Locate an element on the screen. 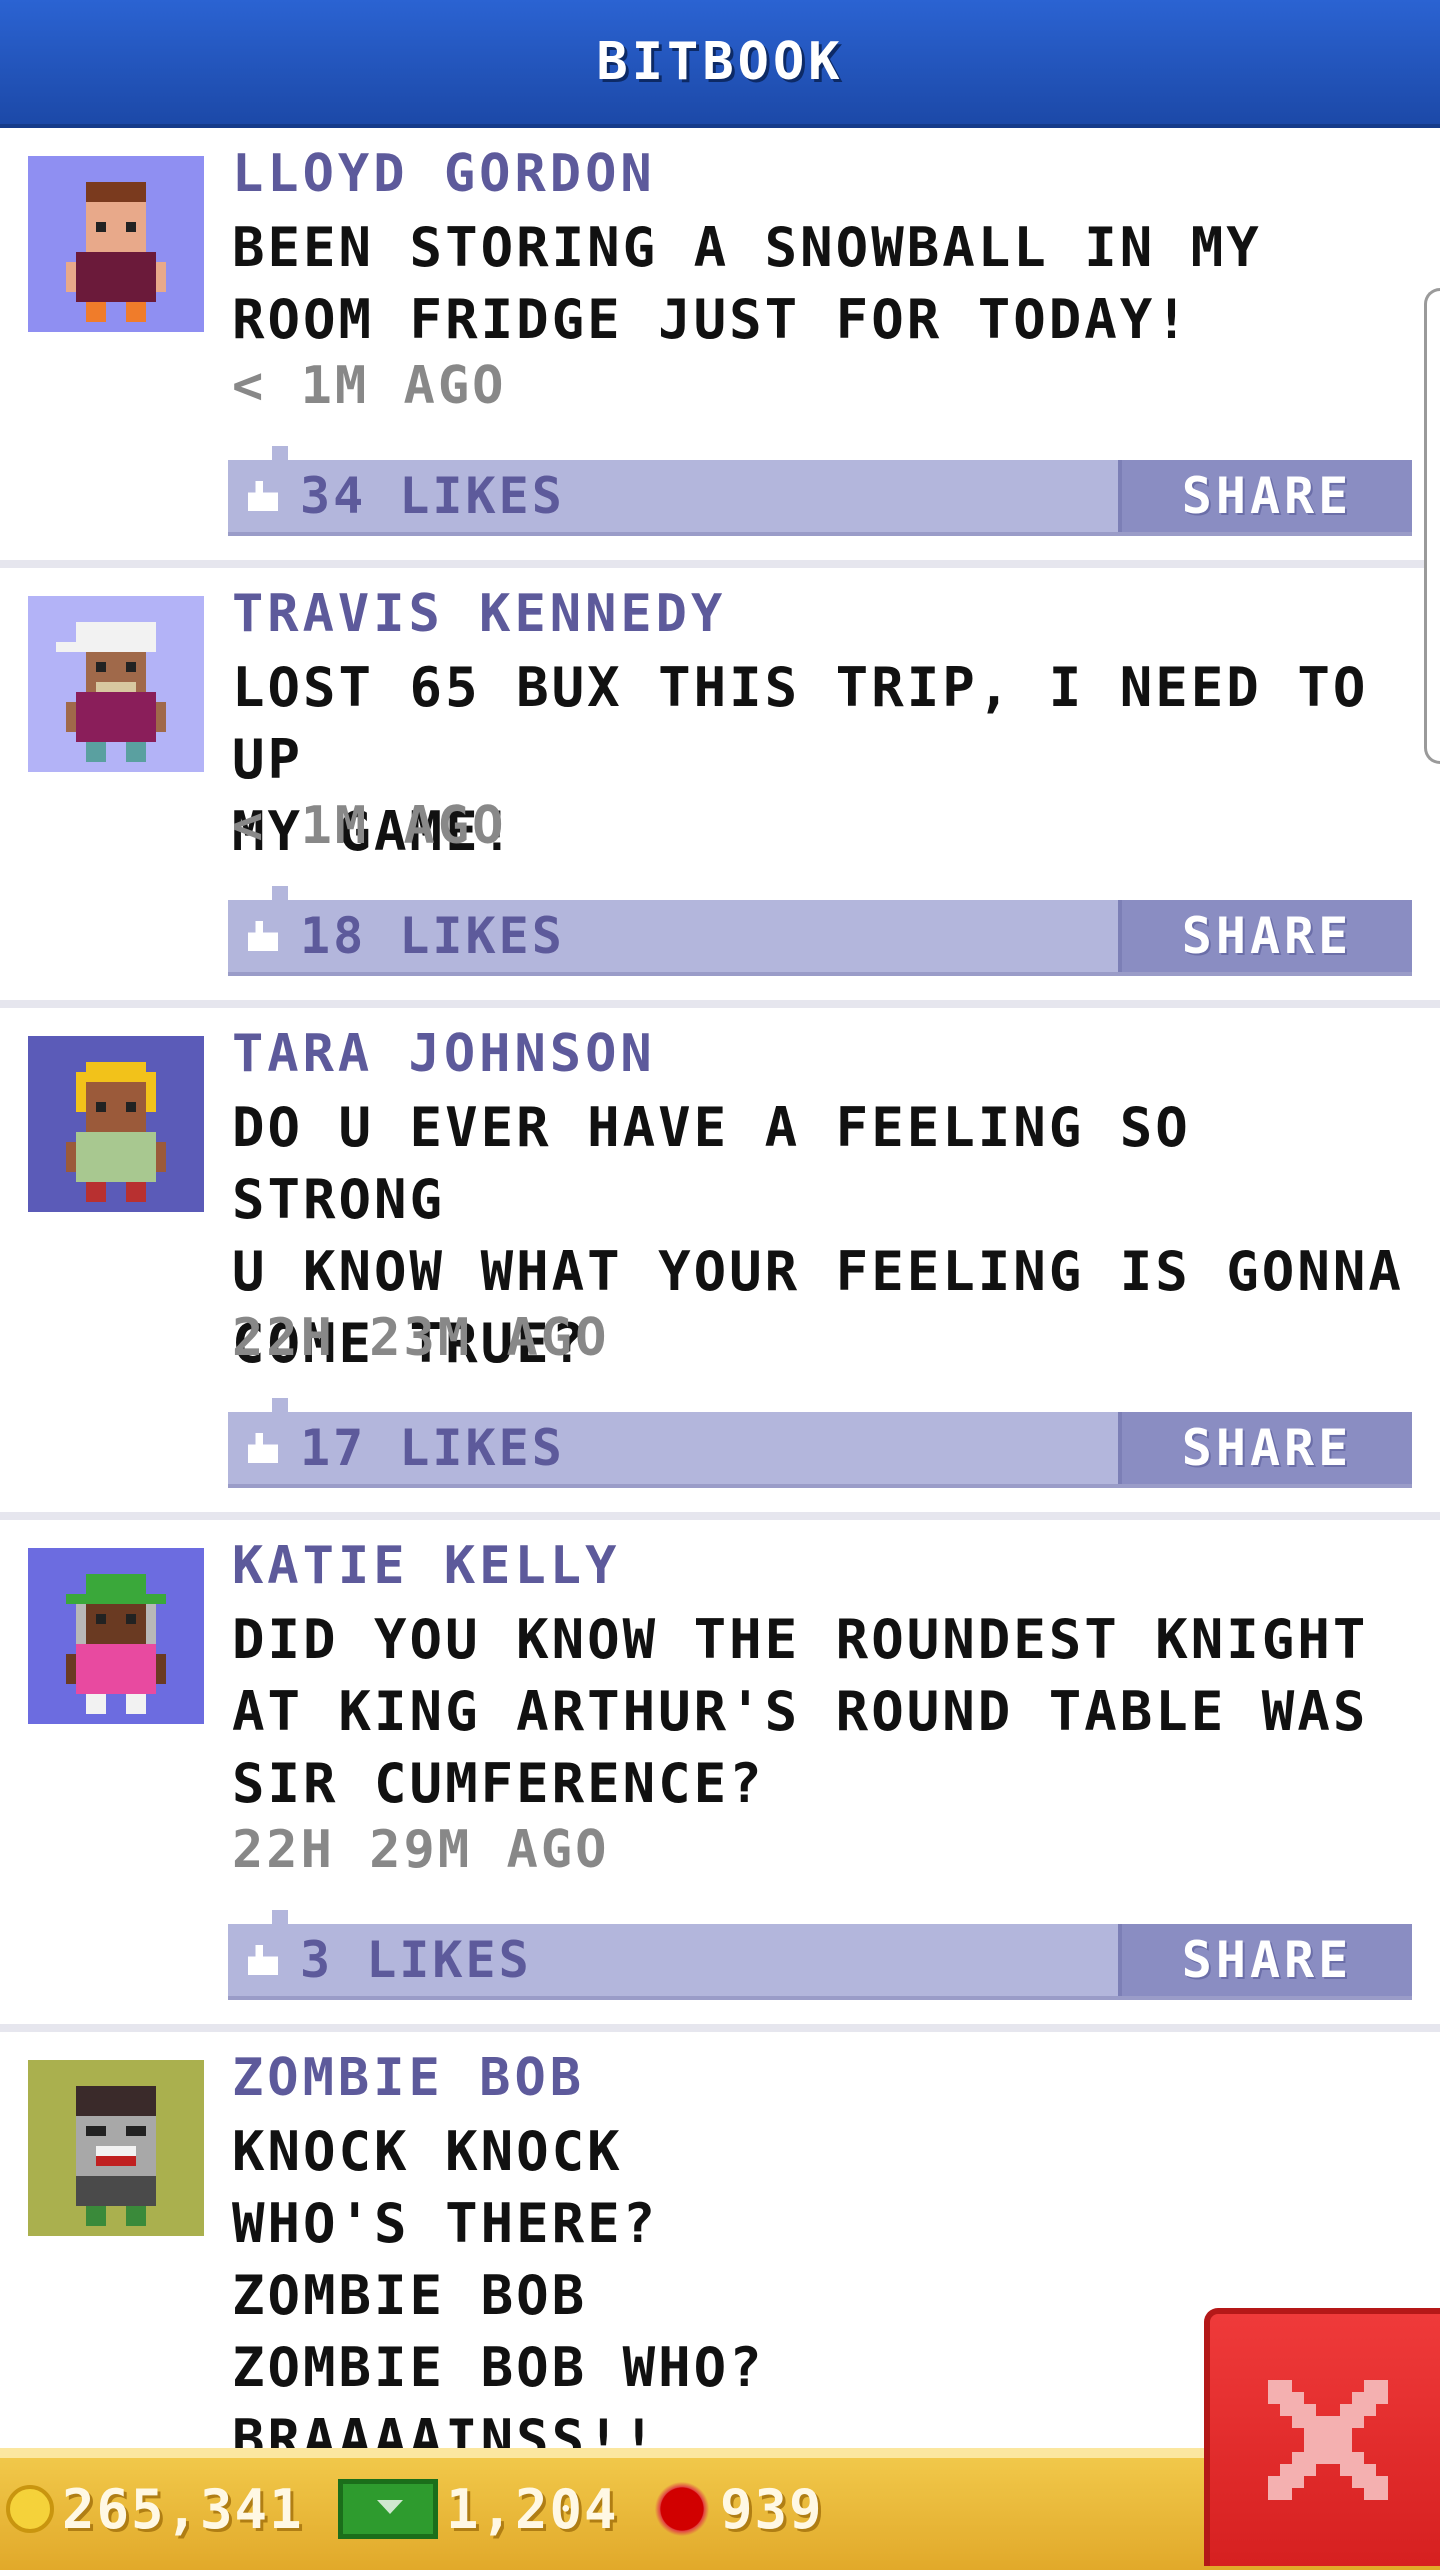 The height and width of the screenshot is (2570, 1440). post-author: TRAVIS KENNEDY is located at coordinates (479, 614).